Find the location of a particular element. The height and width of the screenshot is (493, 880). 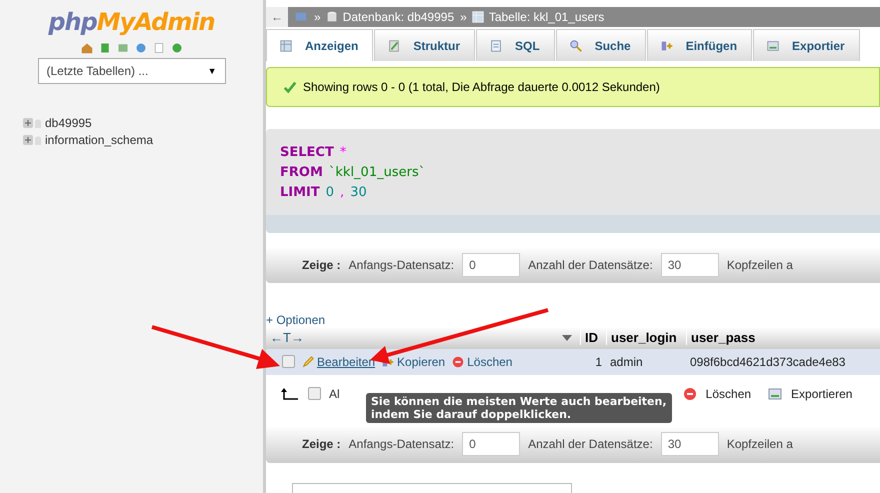

tab: Struktur is located at coordinates (425, 45).